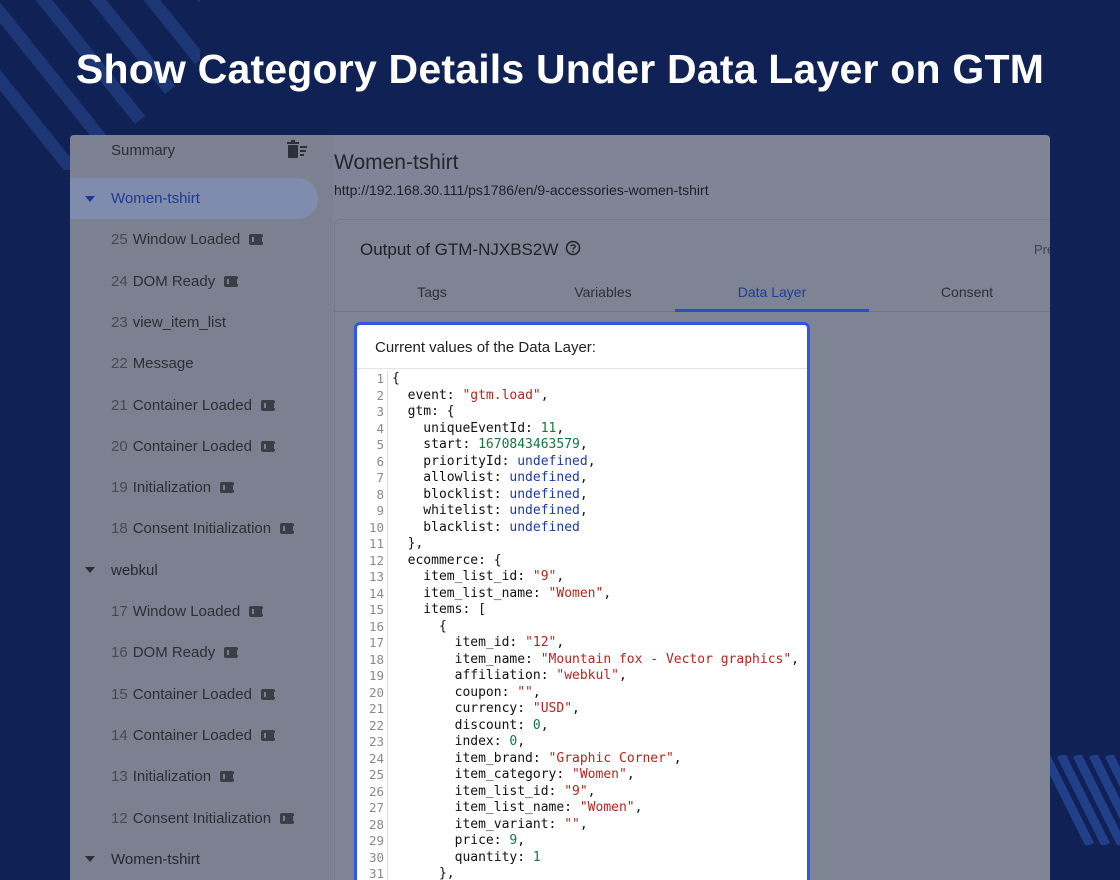 This screenshot has height=880, width=1120. Describe the element at coordinates (119, 405) in the screenshot. I see `event-number: 21` at that location.